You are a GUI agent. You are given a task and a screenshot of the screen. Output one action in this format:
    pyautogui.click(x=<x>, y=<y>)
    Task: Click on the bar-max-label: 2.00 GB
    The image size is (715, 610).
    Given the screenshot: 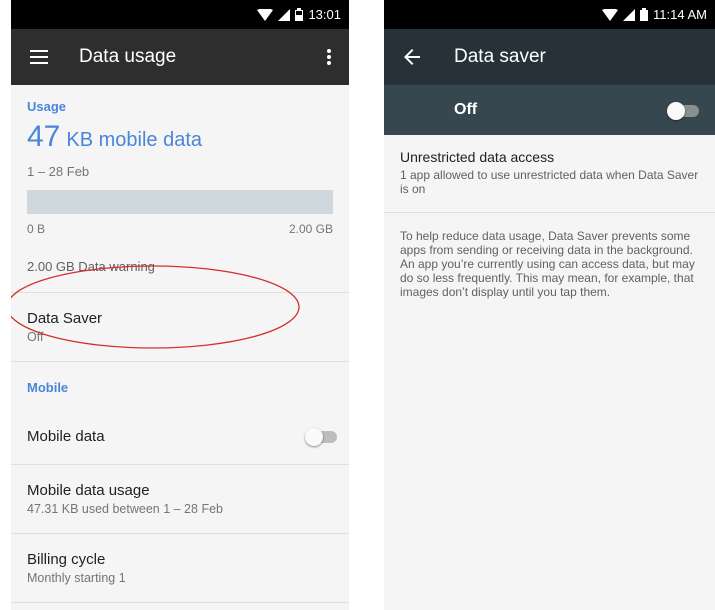 What is the action you would take?
    pyautogui.click(x=310, y=229)
    